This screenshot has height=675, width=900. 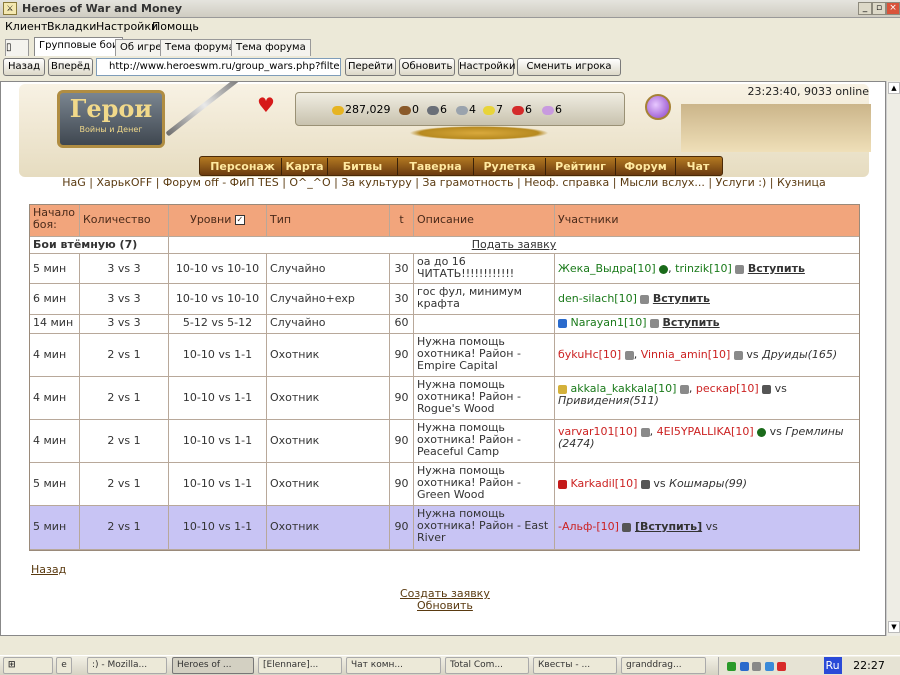 I want to click on back-button: Назад, so click(x=24, y=67).